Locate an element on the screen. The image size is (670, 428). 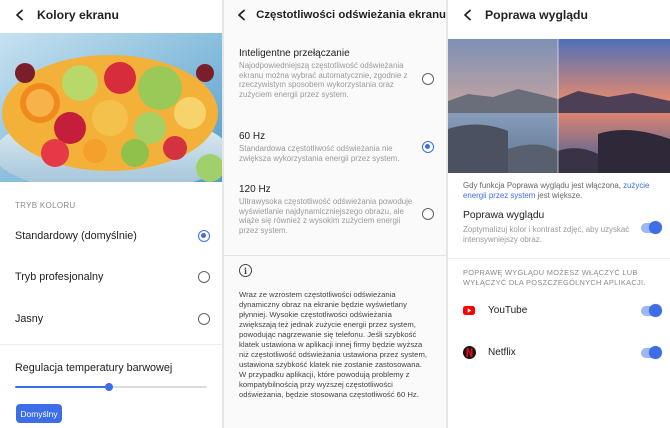
color-mode-option: Jasny is located at coordinates (111, 319).